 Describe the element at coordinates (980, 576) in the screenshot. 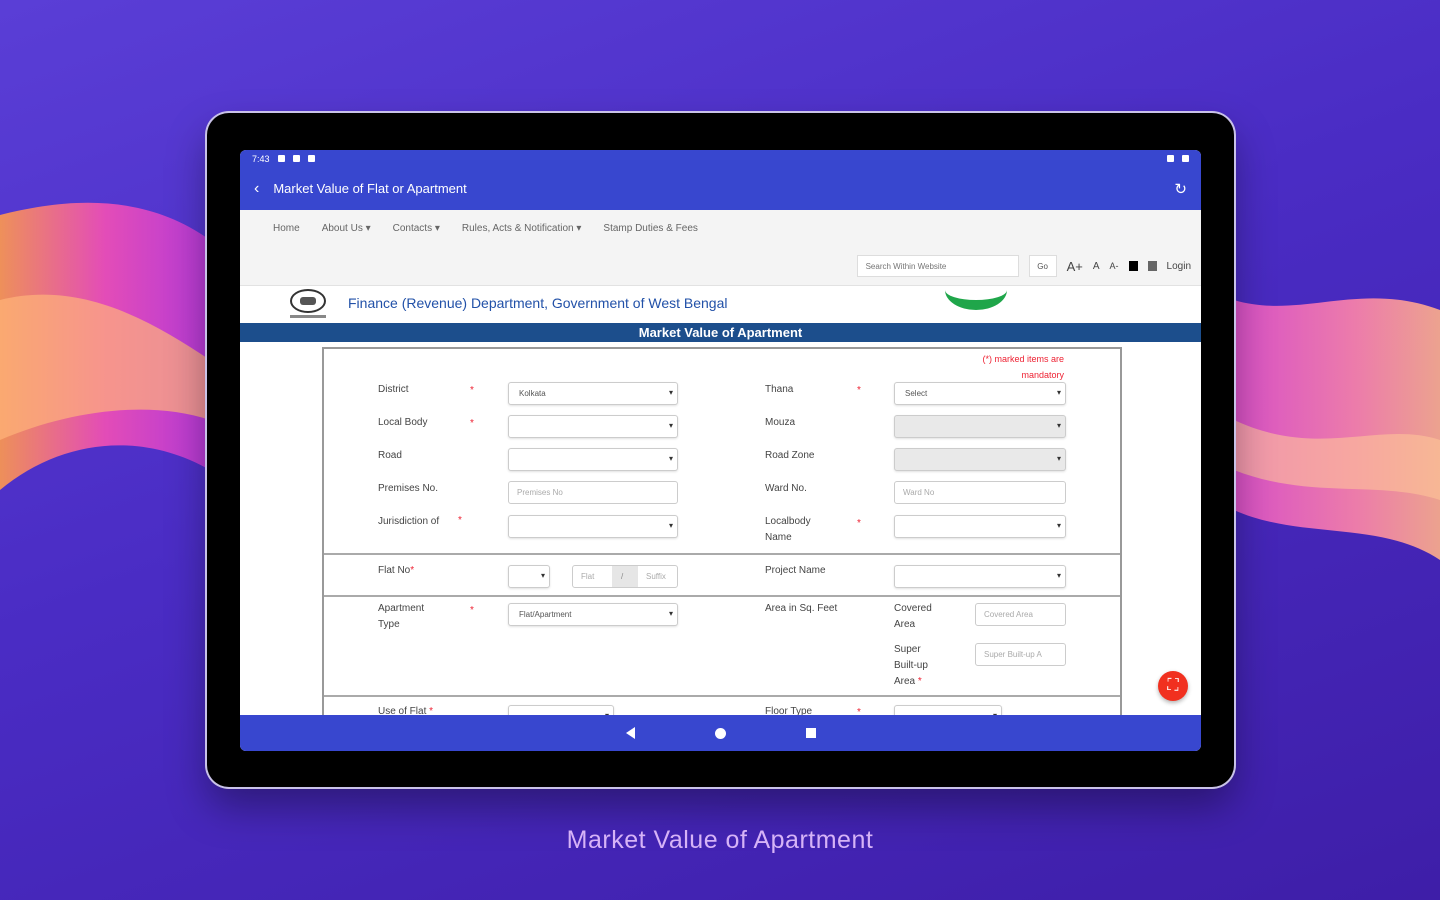

I see `project-name-select` at that location.